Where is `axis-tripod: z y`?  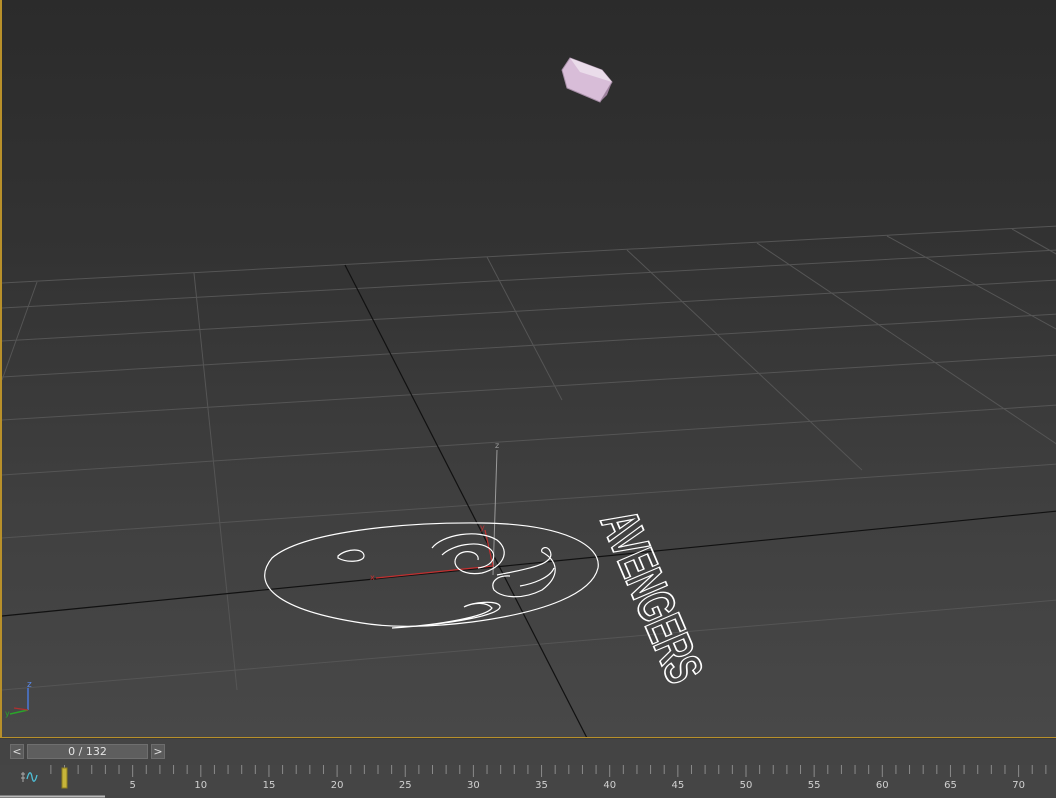 axis-tripod: z y is located at coordinates (18, 699).